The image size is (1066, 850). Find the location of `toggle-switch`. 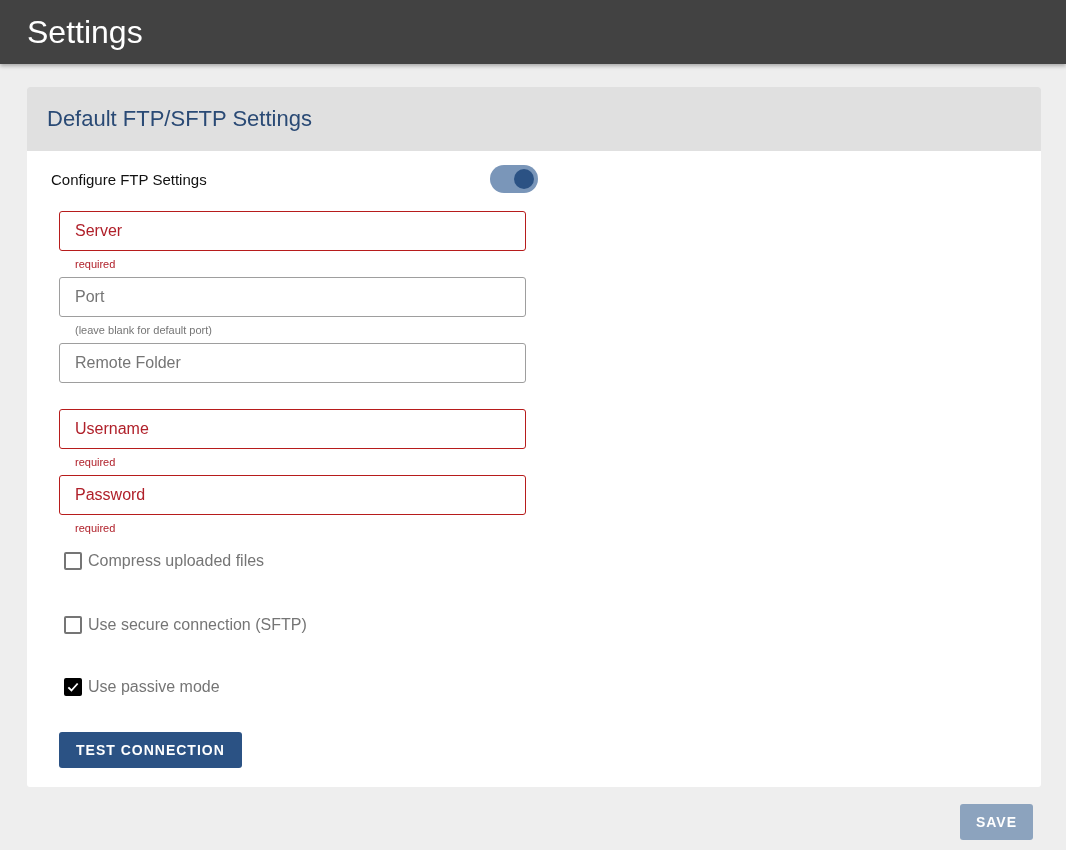

toggle-switch is located at coordinates (514, 179).